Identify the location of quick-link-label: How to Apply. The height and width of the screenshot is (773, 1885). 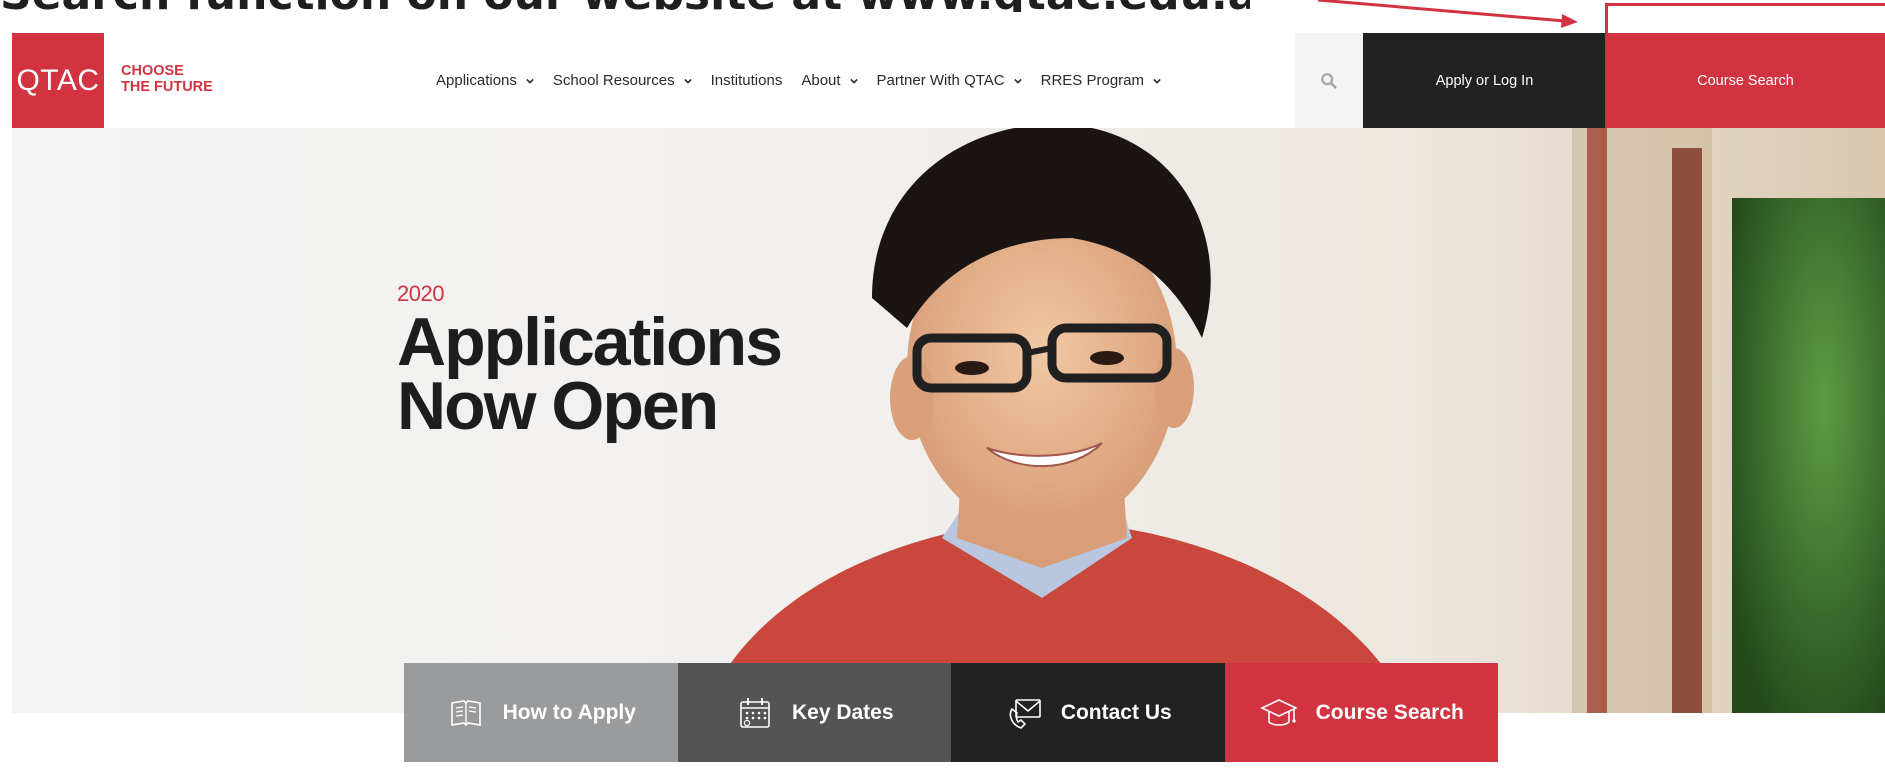
(569, 712).